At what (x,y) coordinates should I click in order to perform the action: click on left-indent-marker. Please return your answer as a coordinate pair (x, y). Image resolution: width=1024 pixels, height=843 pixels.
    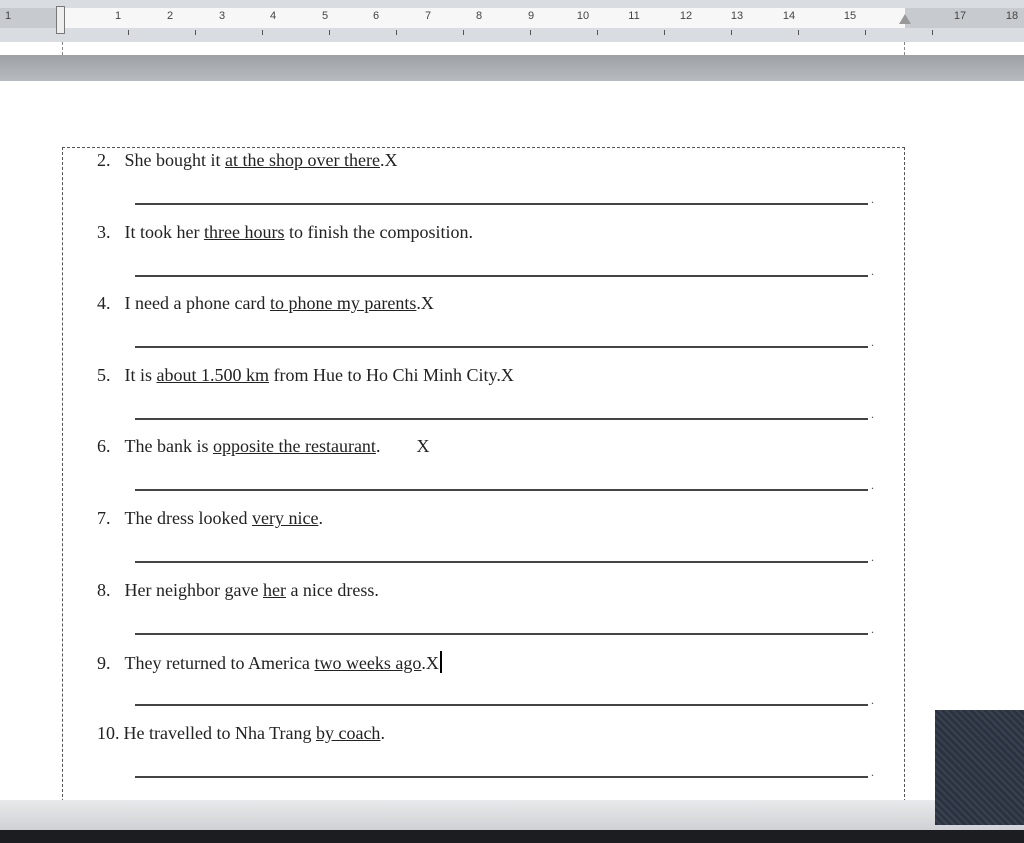
    Looking at the image, I should click on (60, 20).